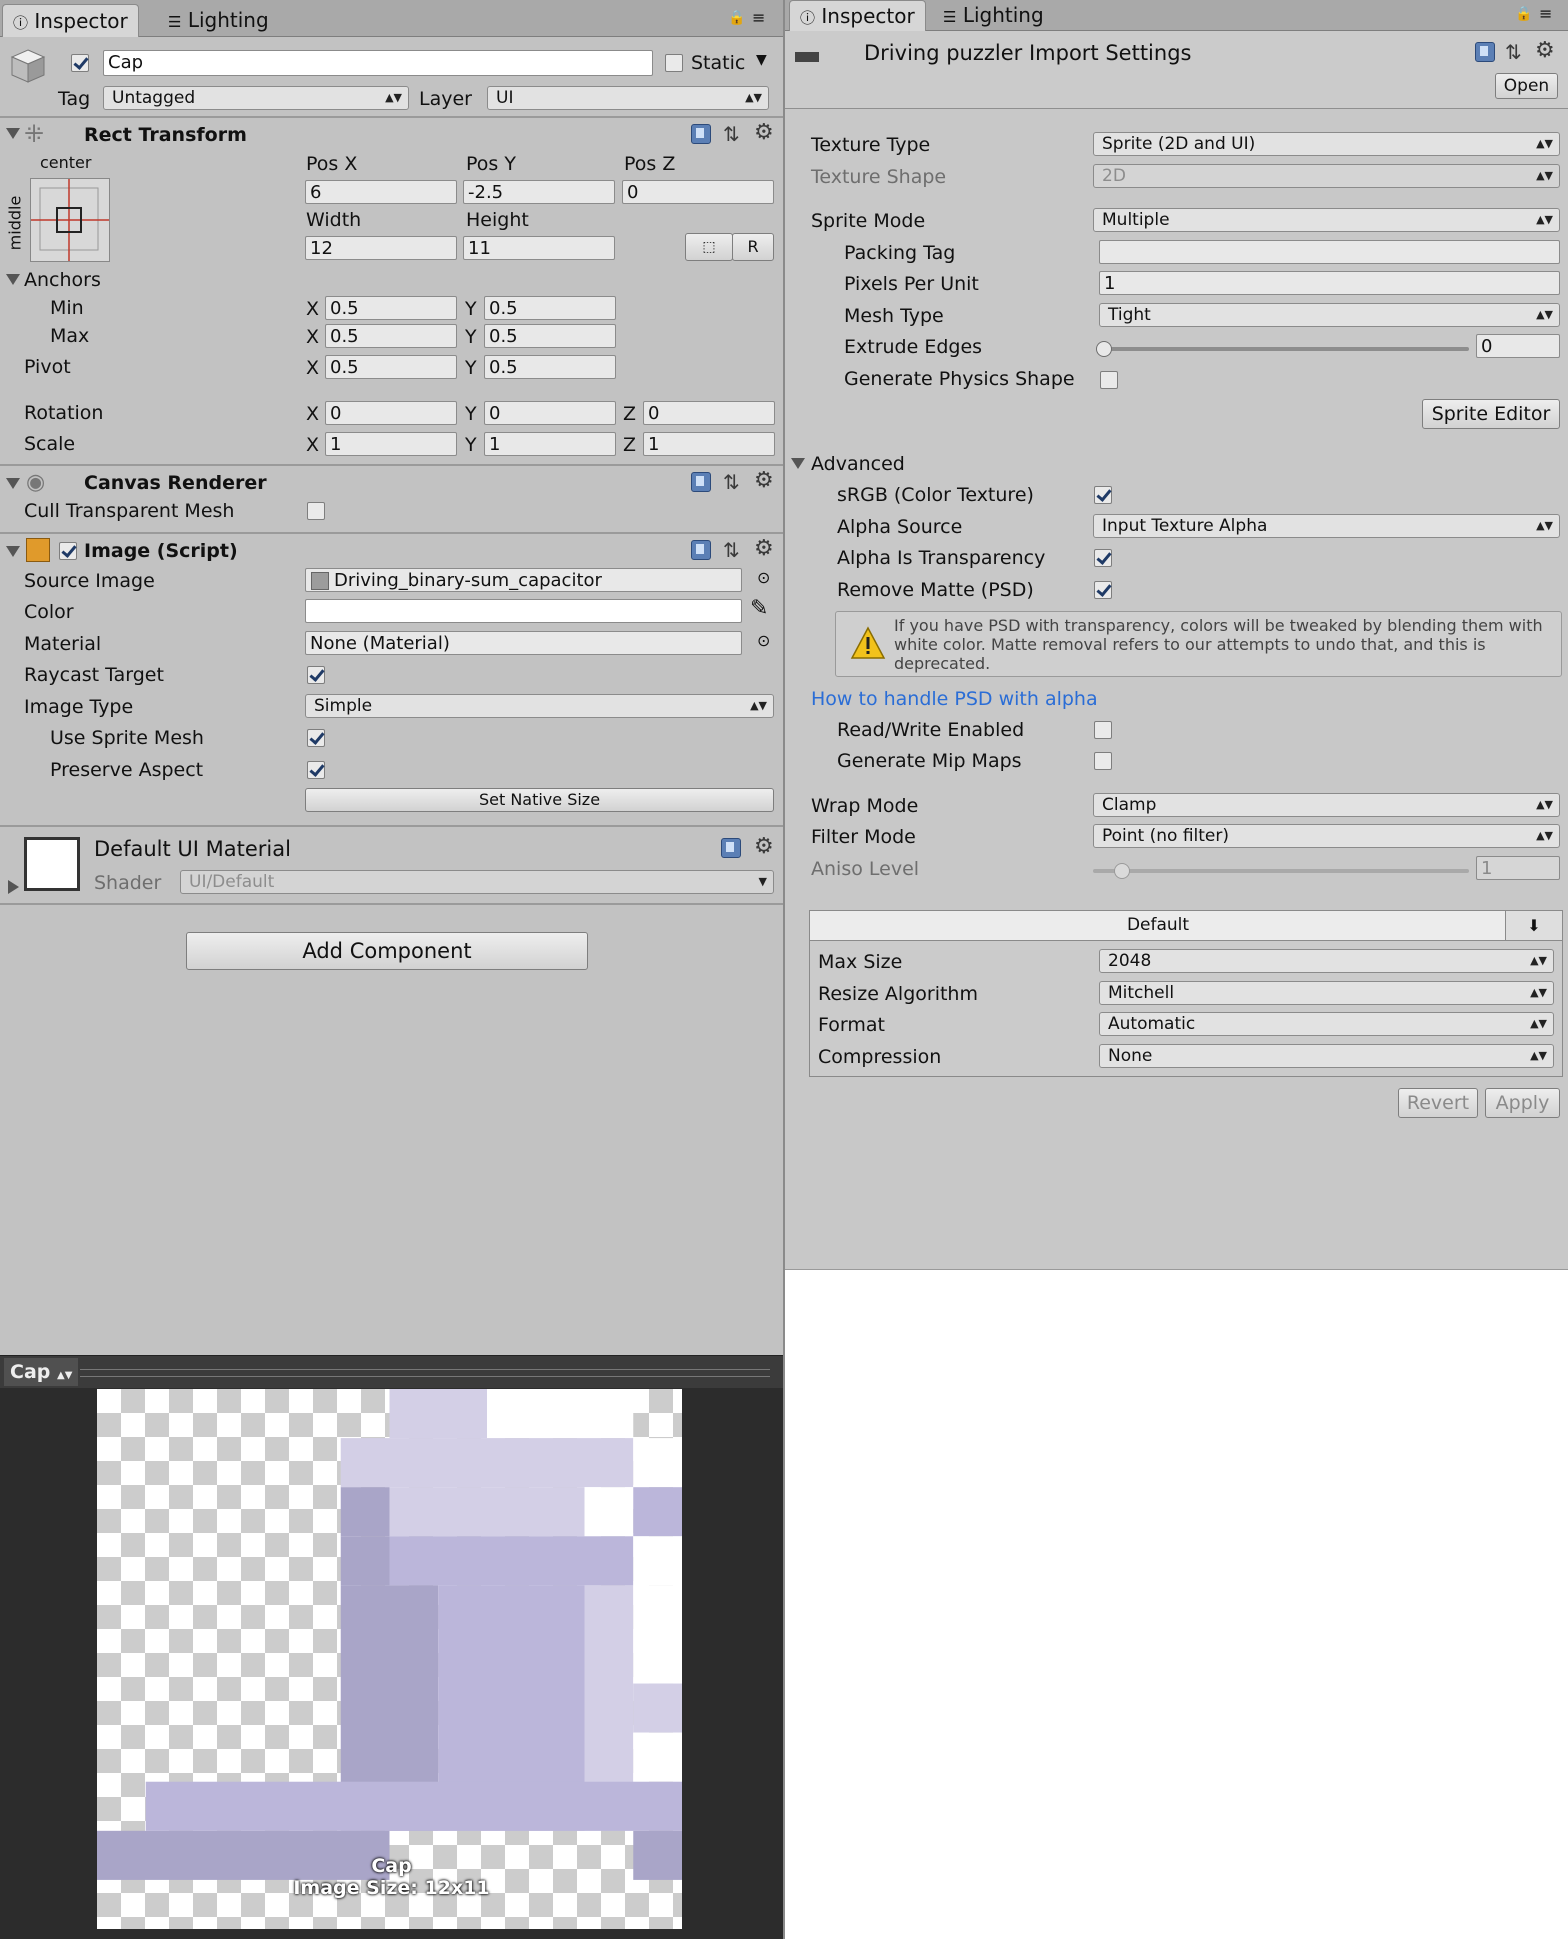  I want to click on anchor-presets-button, so click(70, 220).